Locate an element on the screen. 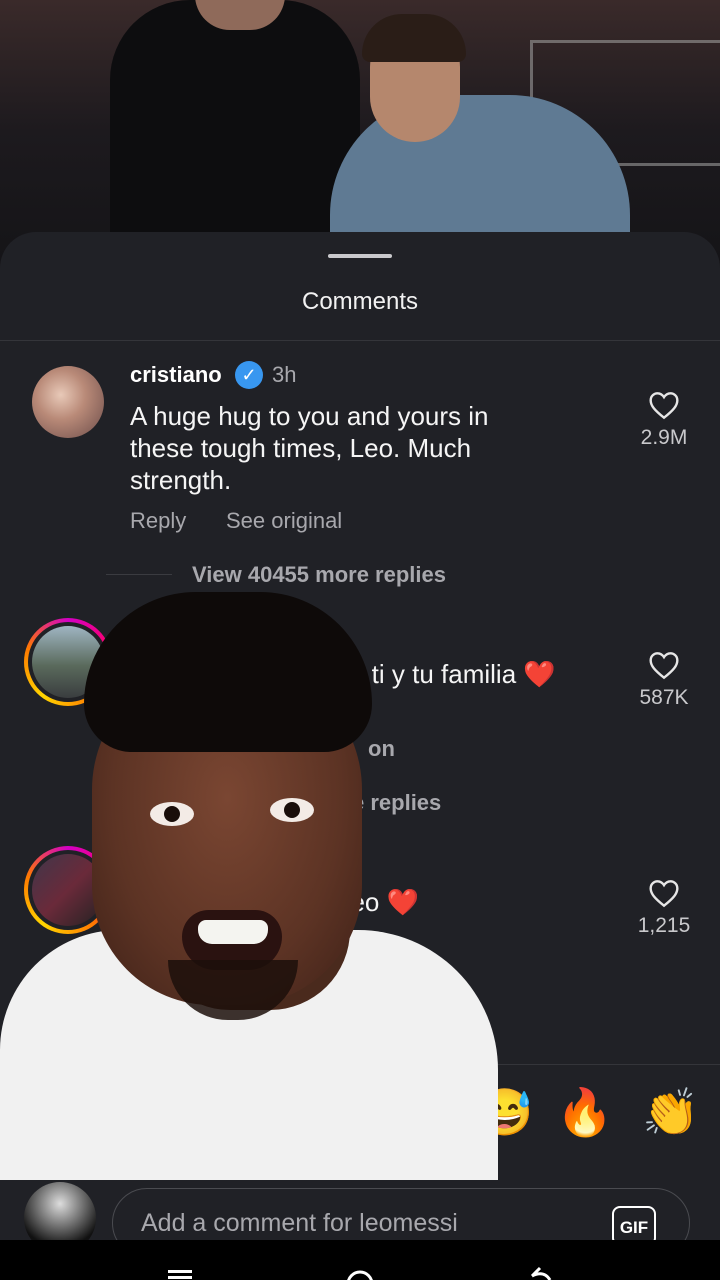 The width and height of the screenshot is (720, 1280). back-button is located at coordinates (540, 1272).